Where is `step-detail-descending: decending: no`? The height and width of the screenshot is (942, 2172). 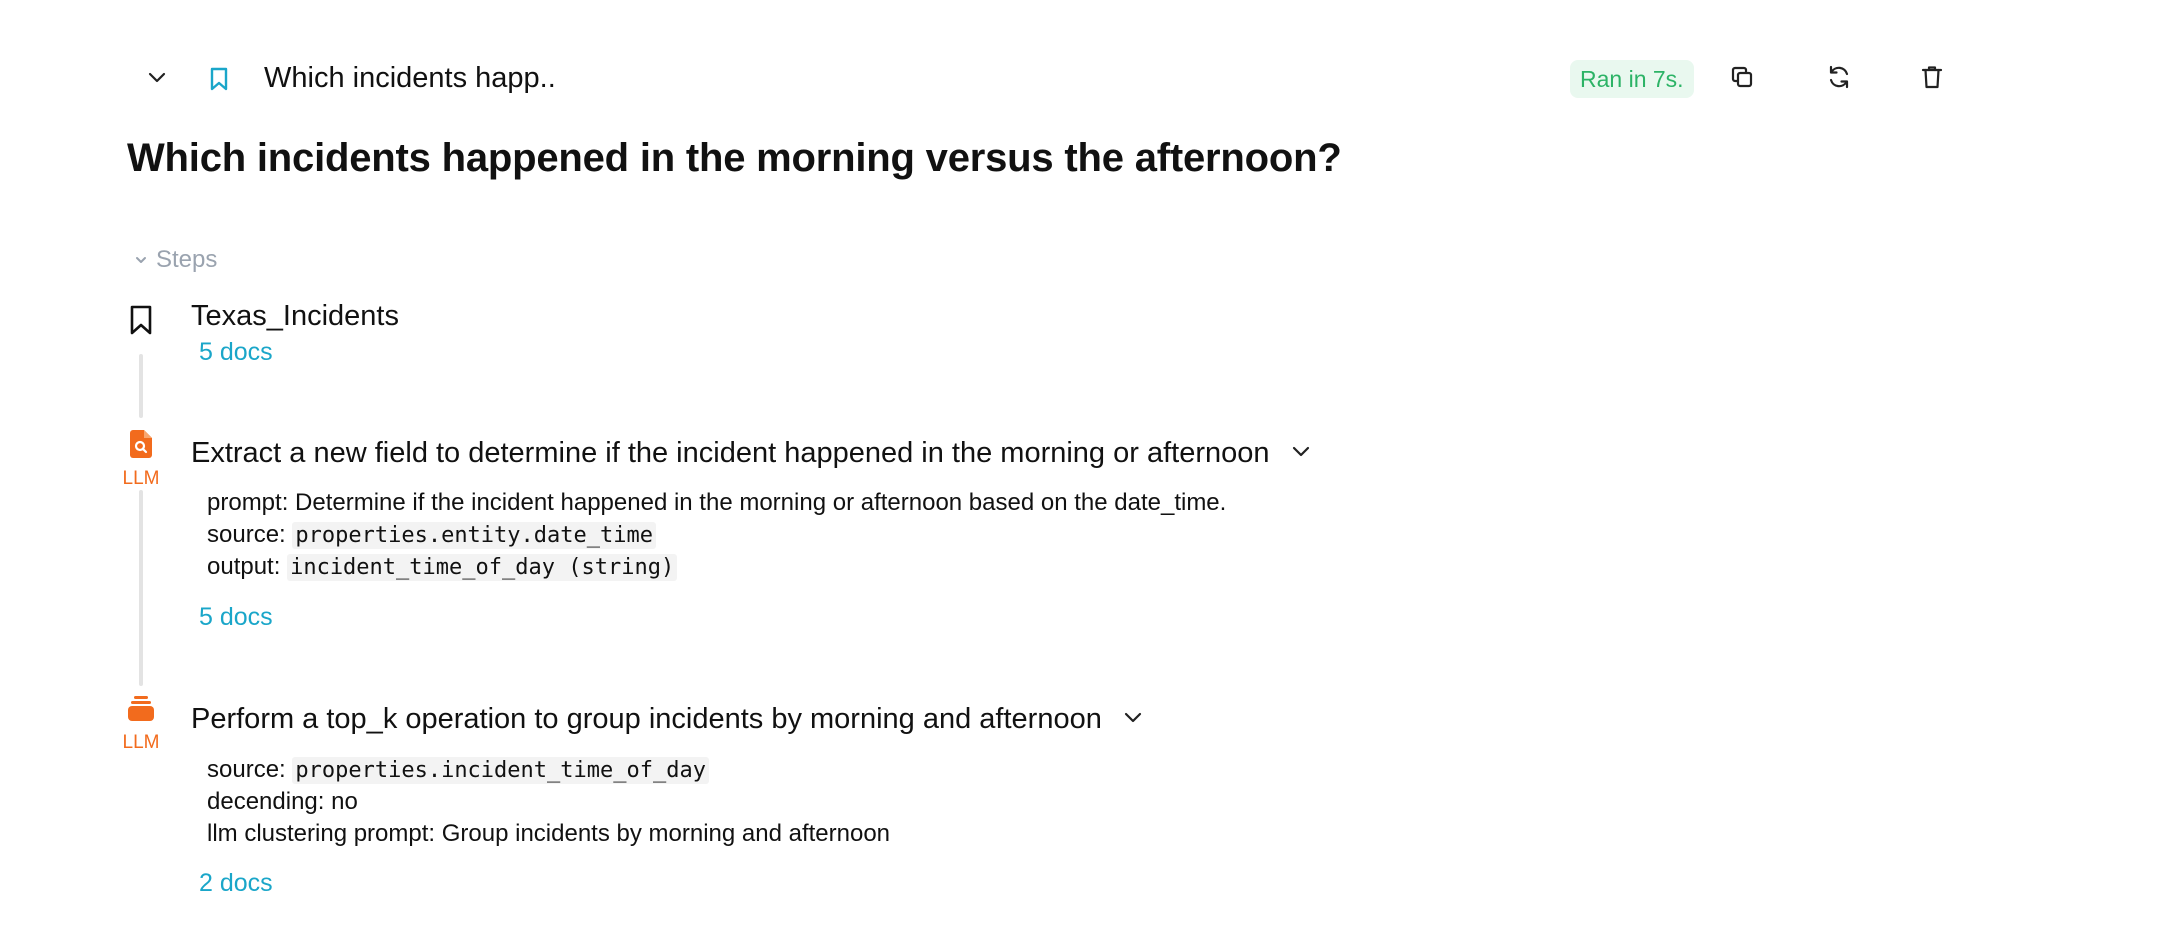
step-detail-descending: decending: no is located at coordinates (282, 802).